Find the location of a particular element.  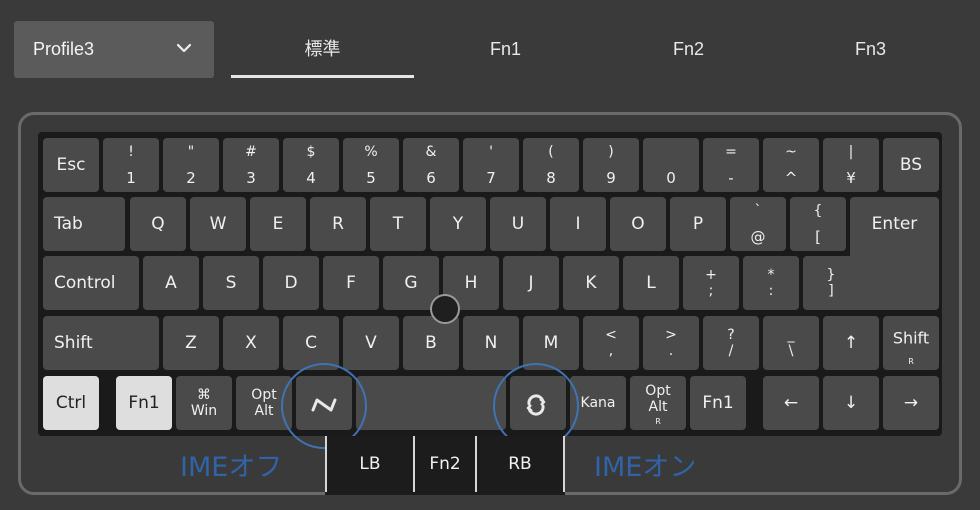

key-label: Alt is located at coordinates (658, 407).